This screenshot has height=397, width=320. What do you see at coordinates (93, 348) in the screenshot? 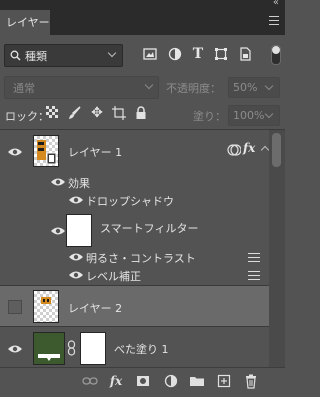
I see `layer-mask-thumbnail` at bounding box center [93, 348].